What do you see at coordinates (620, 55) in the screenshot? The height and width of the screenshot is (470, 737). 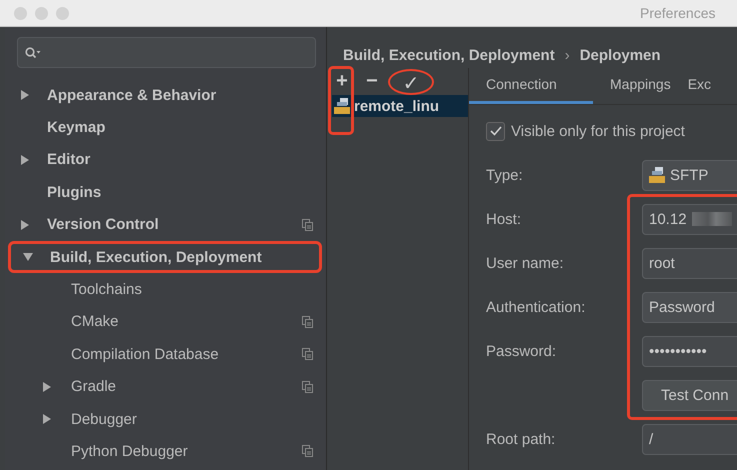 I see `breadcrumb-item: Deploymen` at bounding box center [620, 55].